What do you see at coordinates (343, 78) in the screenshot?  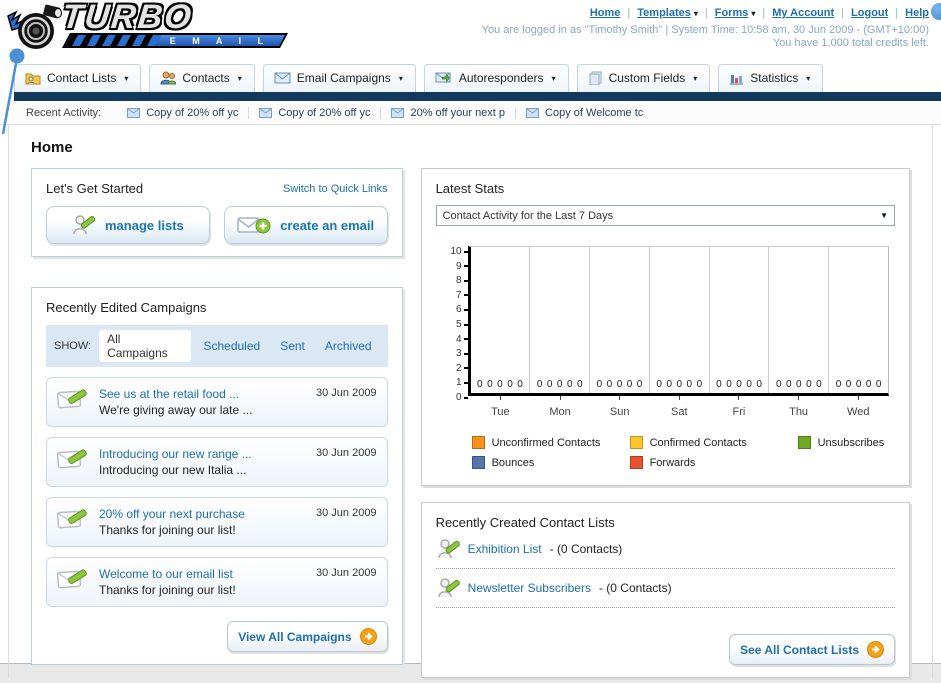 I see `nav-tab-label: Email Campaigns` at bounding box center [343, 78].